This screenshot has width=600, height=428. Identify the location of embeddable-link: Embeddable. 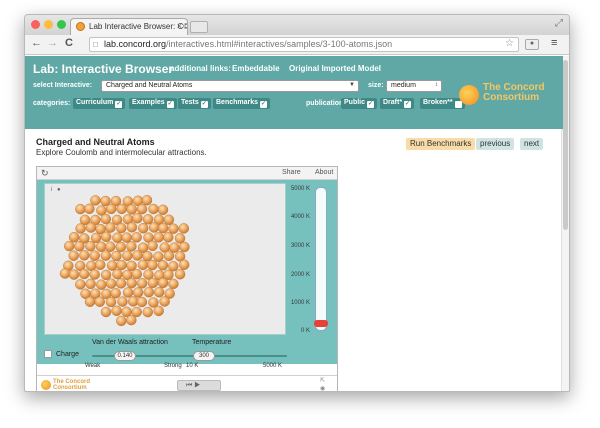
(256, 68).